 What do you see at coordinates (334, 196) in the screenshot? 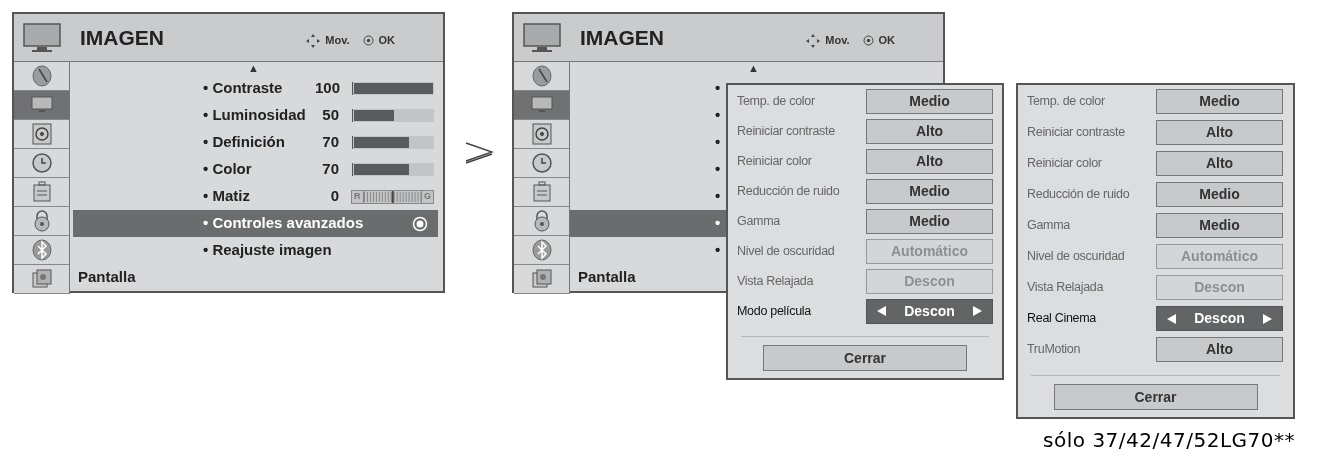
I see `item-value: 0` at bounding box center [334, 196].